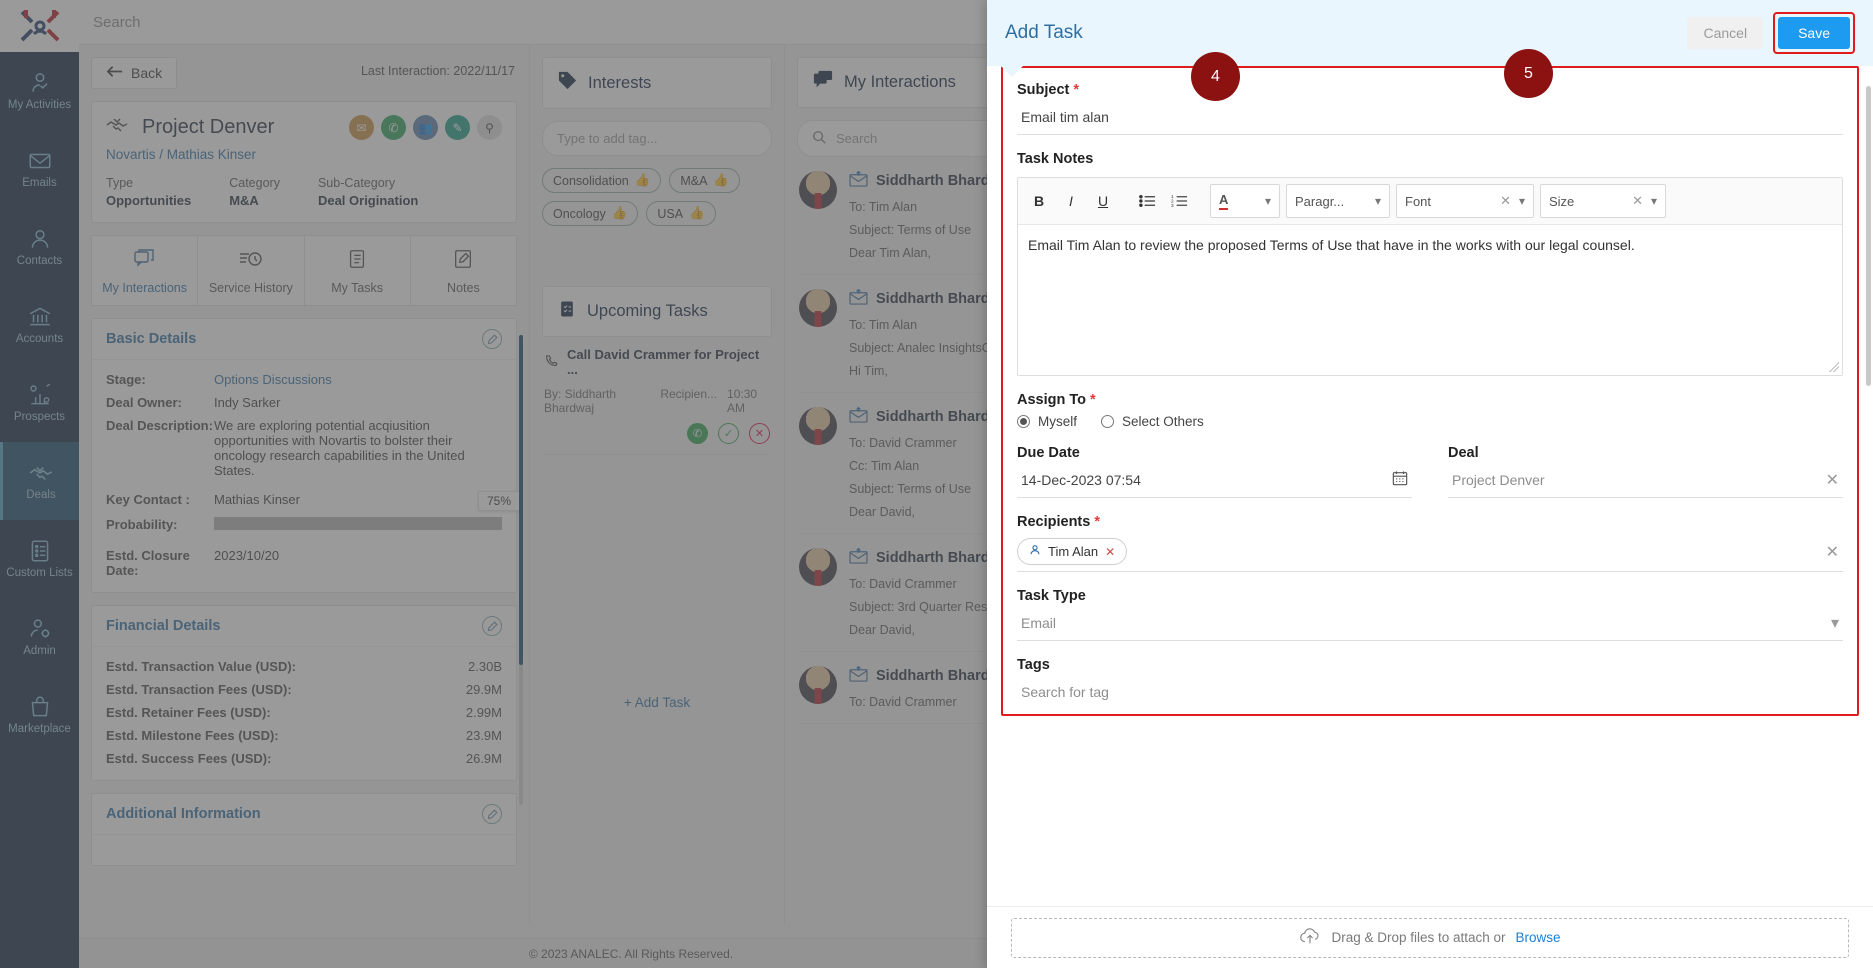 The width and height of the screenshot is (1873, 968). Describe the element at coordinates (1834, 367) in the screenshot. I see `resize-handle` at that location.